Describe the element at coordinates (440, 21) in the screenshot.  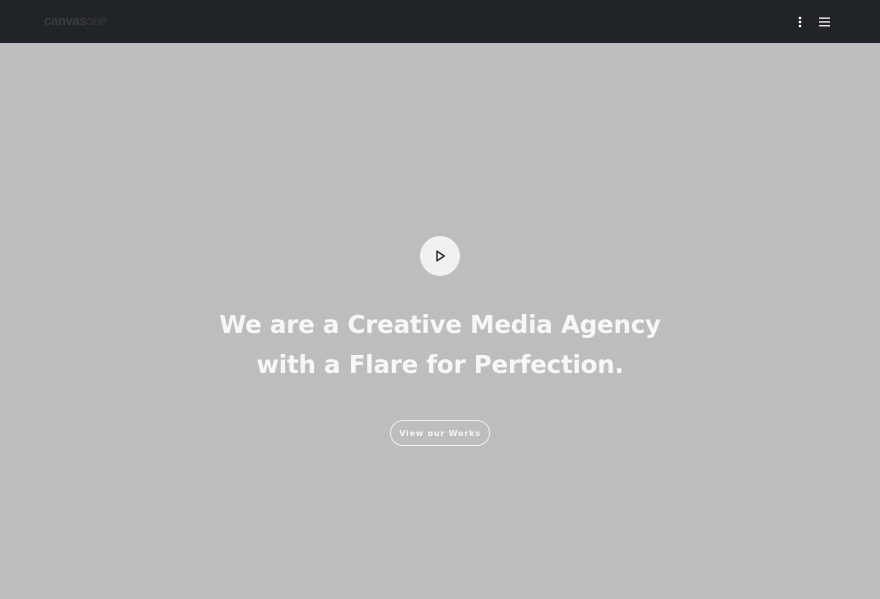
I see `site-header: canvasone` at that location.